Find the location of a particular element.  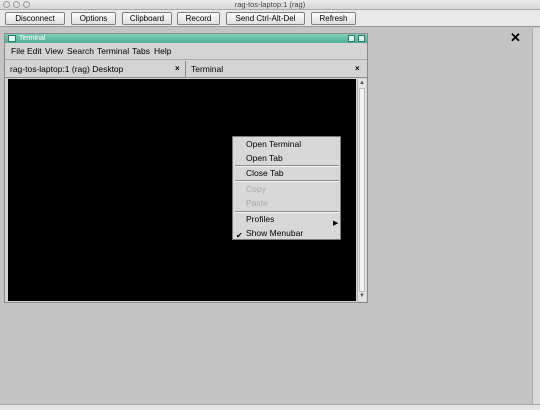

menu-help: Help is located at coordinates (162, 51).